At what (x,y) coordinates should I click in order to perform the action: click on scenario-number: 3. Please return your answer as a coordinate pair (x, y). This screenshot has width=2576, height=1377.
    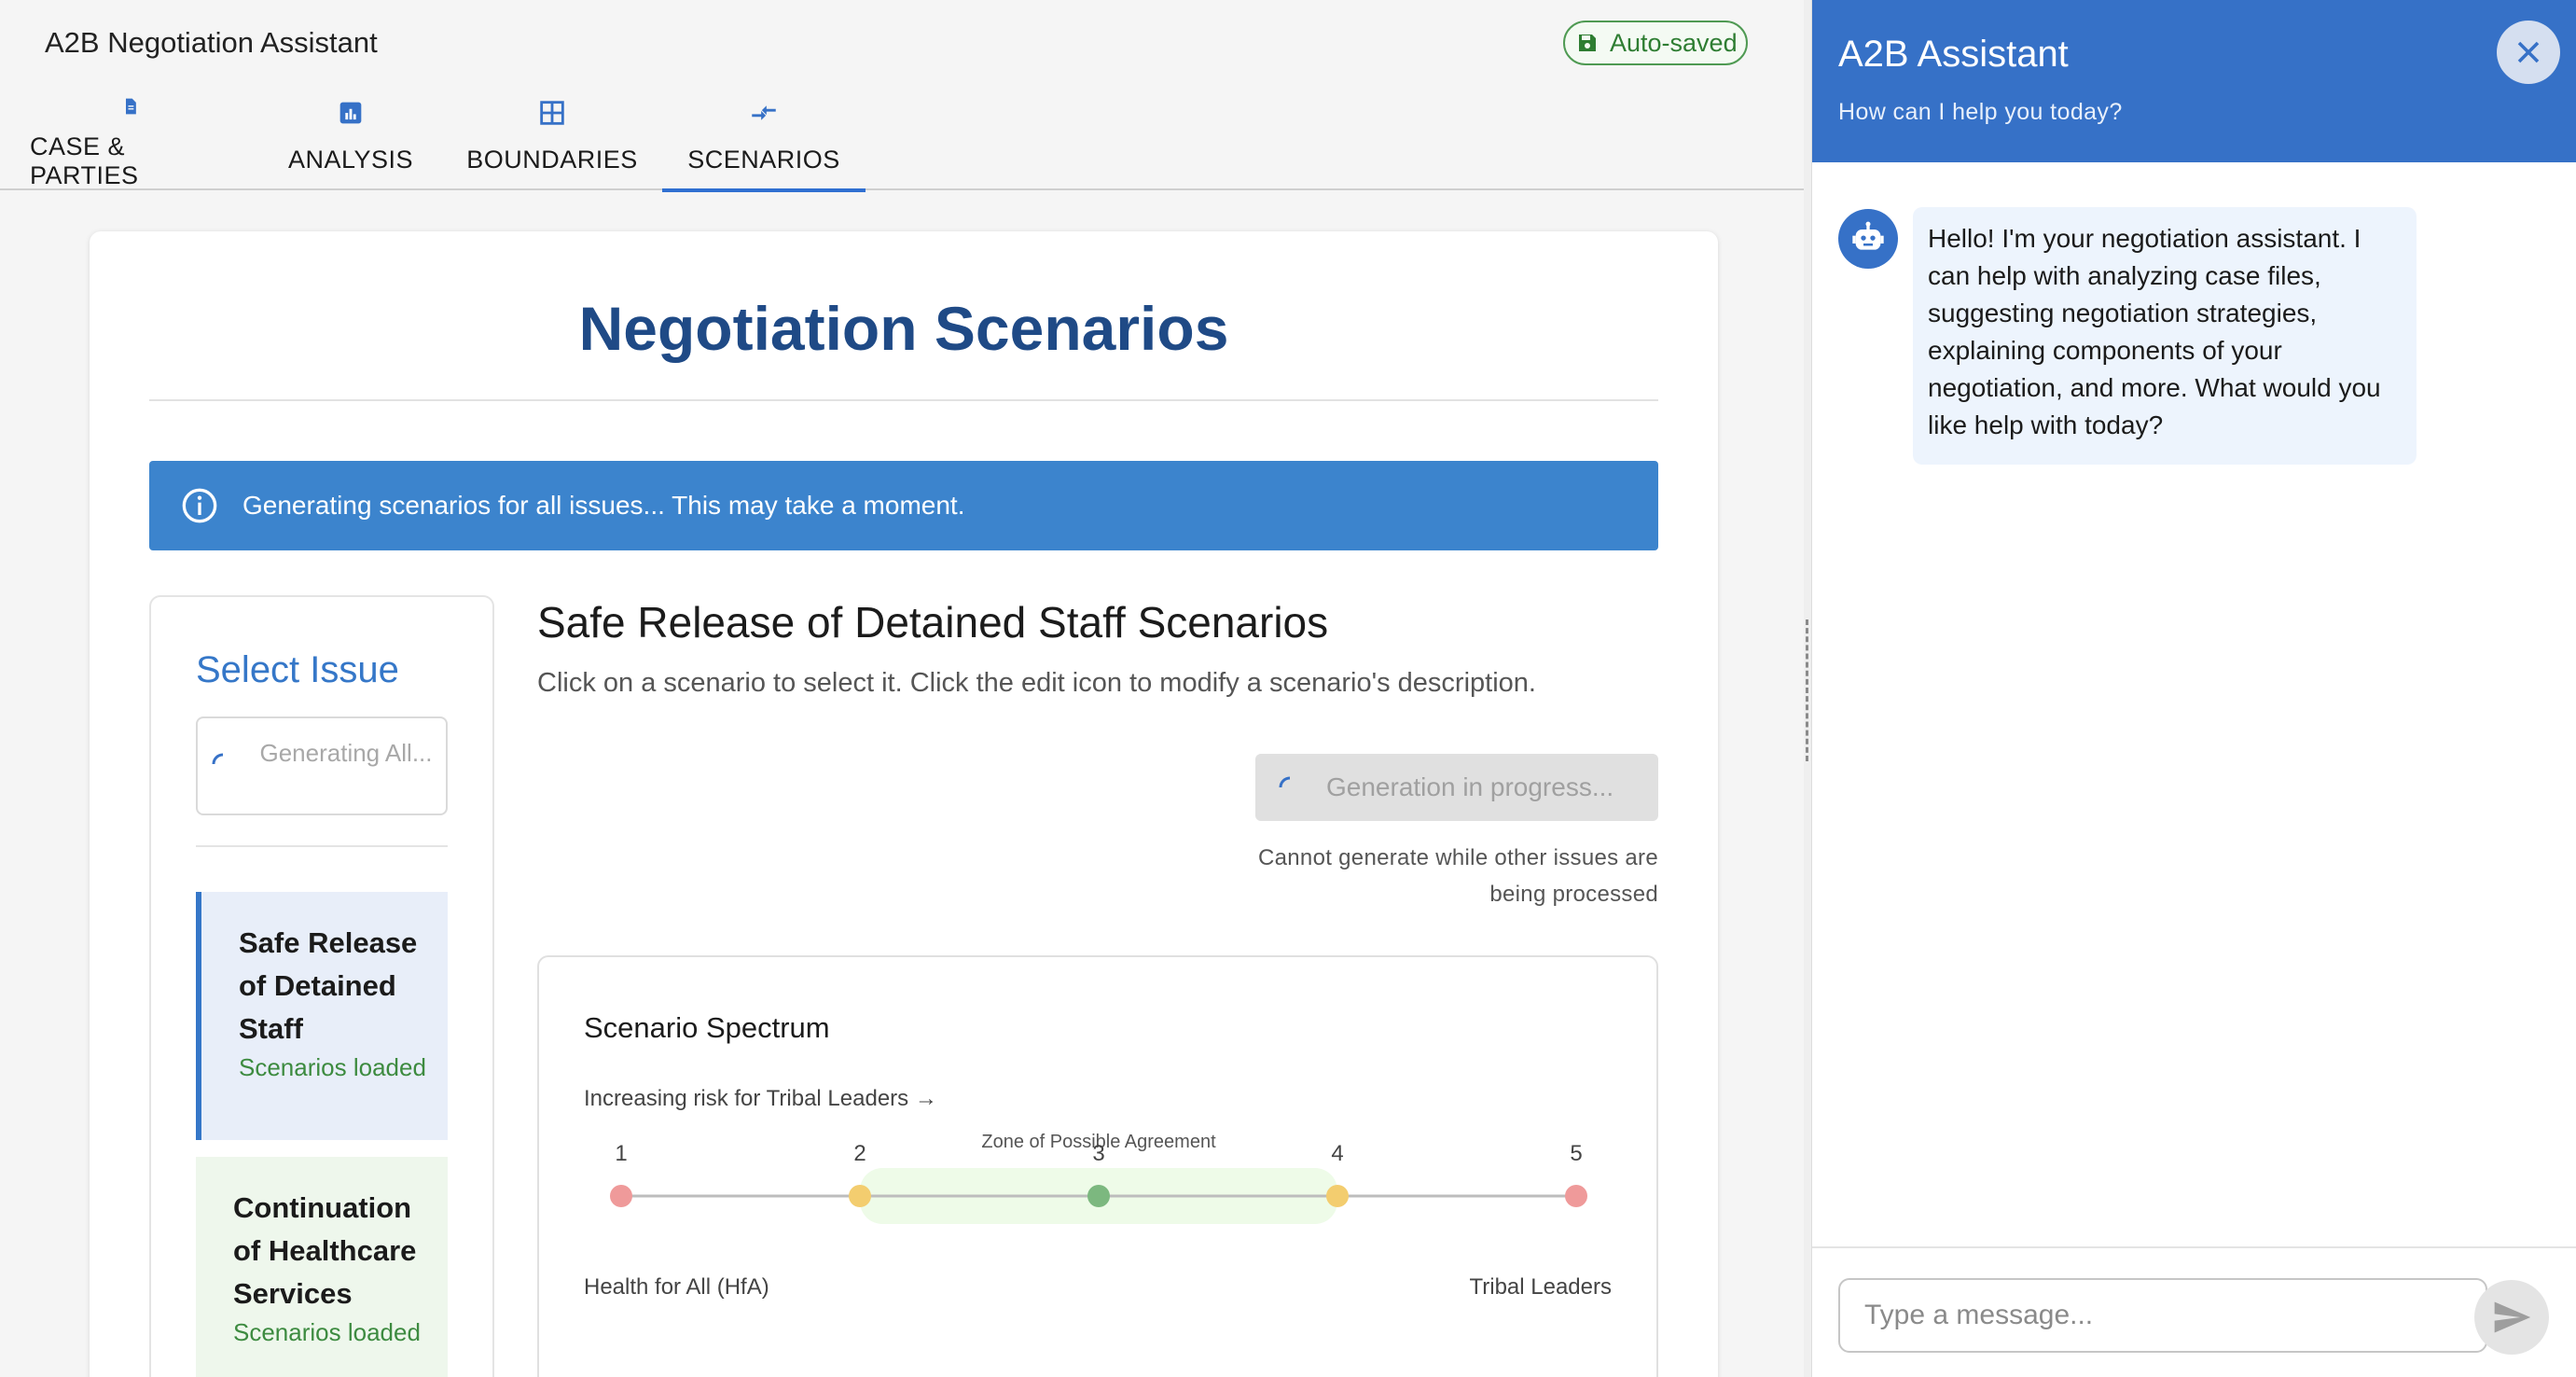
    Looking at the image, I should click on (1098, 1154).